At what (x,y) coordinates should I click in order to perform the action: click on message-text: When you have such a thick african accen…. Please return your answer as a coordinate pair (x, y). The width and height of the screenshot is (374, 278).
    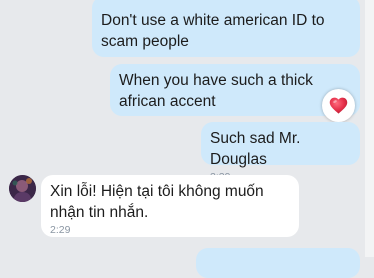
    Looking at the image, I should click on (216, 91).